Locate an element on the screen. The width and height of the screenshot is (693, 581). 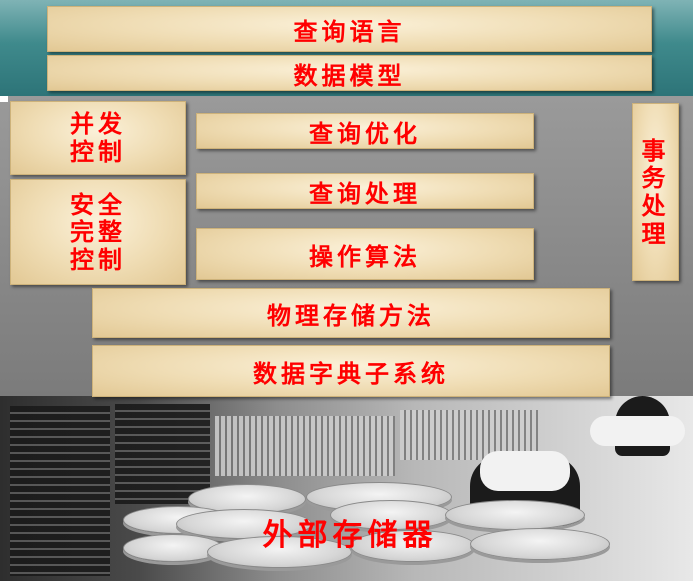
query-processing-layer: 查询处理 is located at coordinates (365, 191).